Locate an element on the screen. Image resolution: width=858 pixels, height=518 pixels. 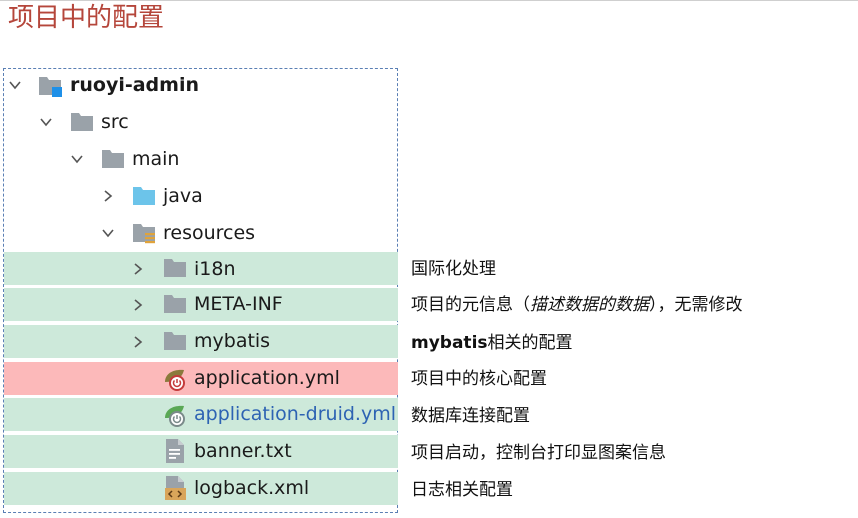
description-mybatis: mybatis相关的配置 is located at coordinates (492, 343).